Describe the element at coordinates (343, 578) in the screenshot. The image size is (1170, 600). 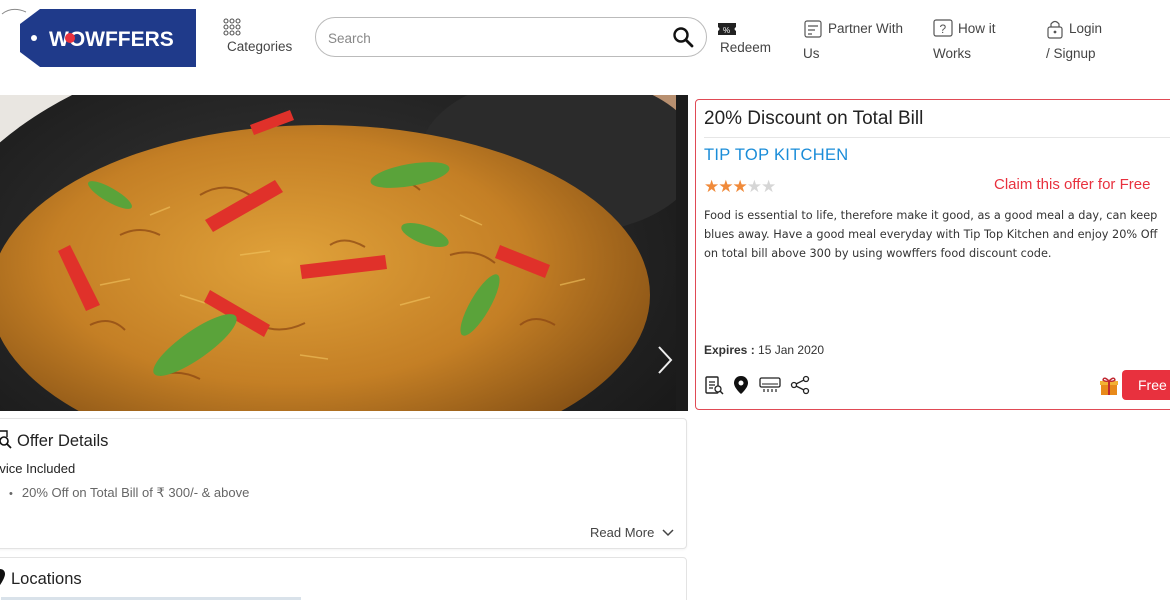
I see `locations-card: Locations` at that location.